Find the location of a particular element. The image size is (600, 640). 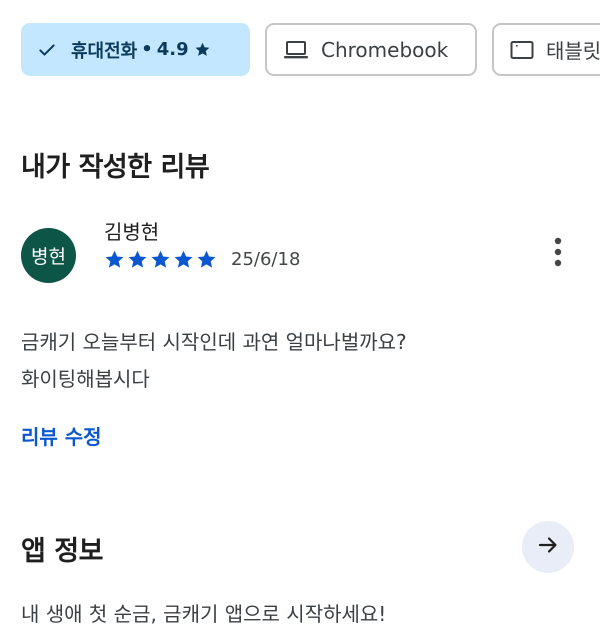

more-vert-icon is located at coordinates (558, 254).